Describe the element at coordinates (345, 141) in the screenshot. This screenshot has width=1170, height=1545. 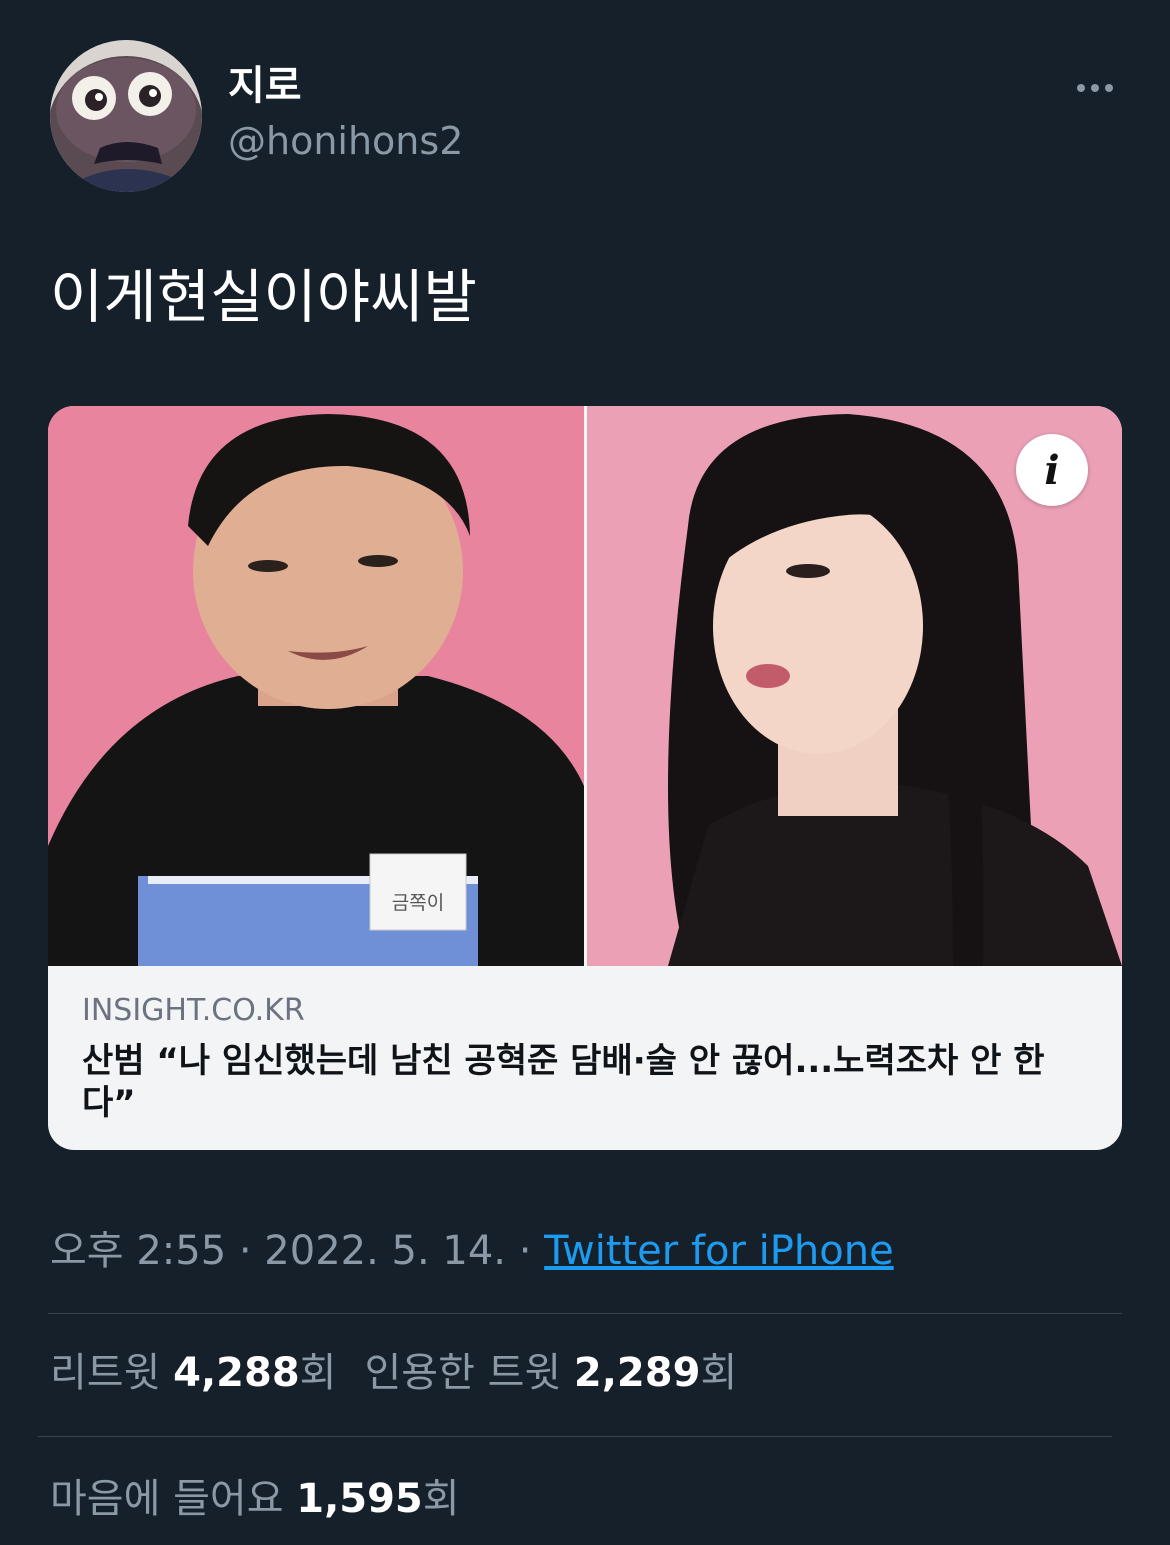
I see `user-handle: @honihons2` at that location.